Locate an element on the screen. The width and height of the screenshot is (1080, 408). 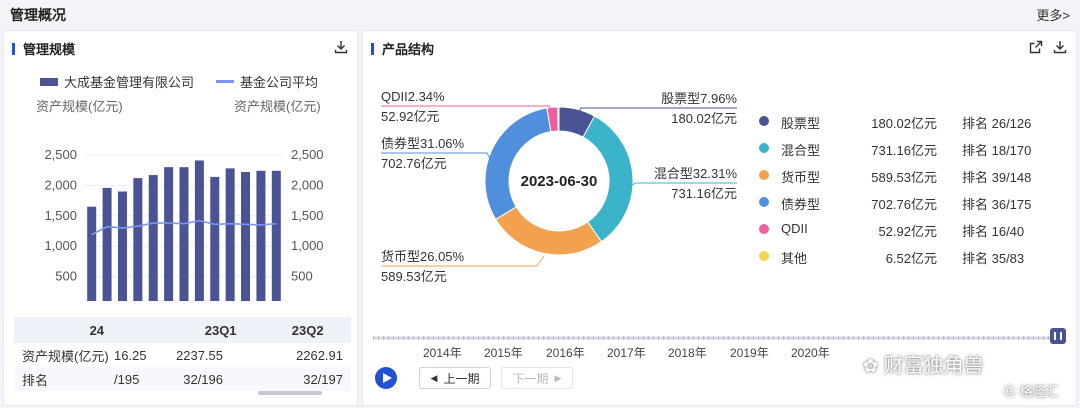
legend-value: 702.76亿元 is located at coordinates (904, 204).